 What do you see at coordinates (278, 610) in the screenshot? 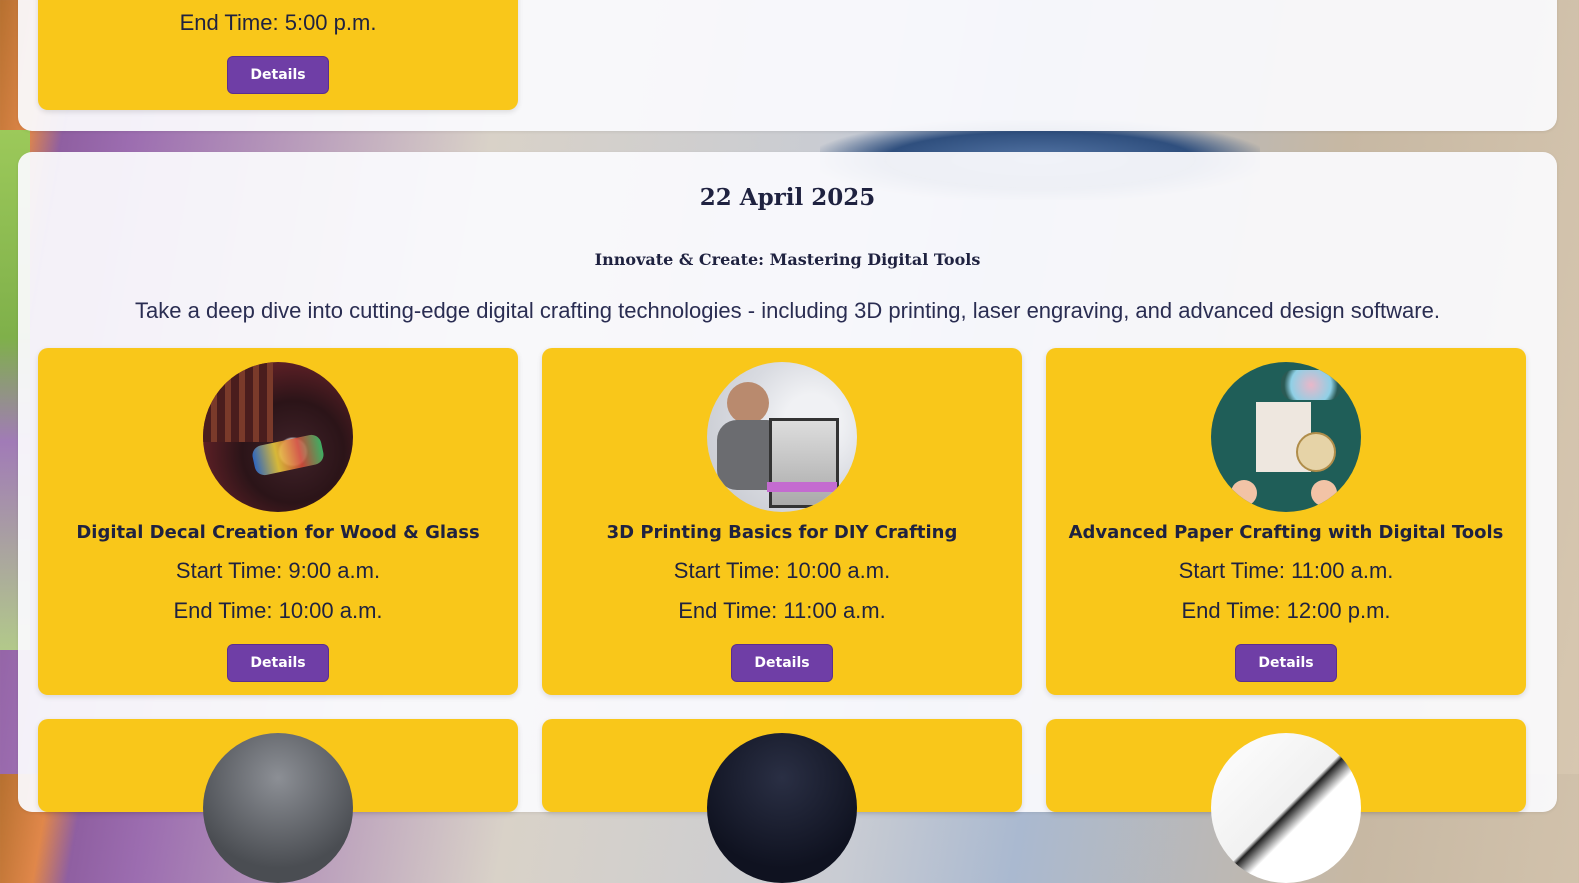
I see `end-time: End Time: 10:00 a.m.` at bounding box center [278, 610].